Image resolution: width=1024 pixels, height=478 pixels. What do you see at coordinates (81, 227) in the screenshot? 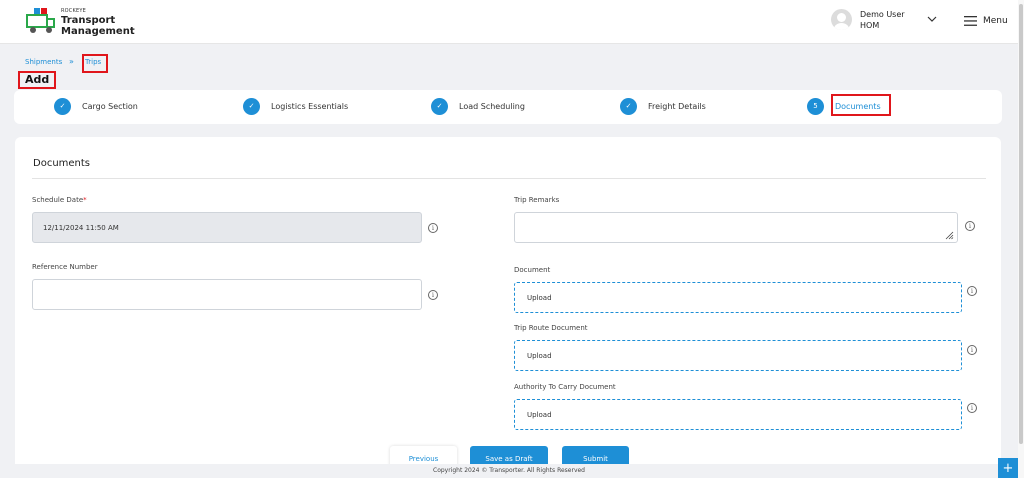
I see `schedule-date-value: 12/11/2024 11:50 AM` at bounding box center [81, 227].